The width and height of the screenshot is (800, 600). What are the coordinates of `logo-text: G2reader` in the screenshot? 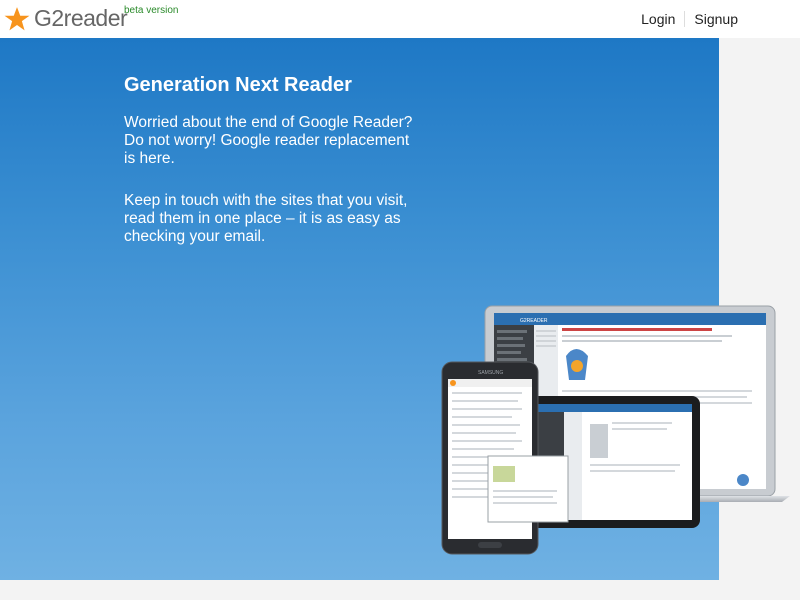 It's located at (81, 18).